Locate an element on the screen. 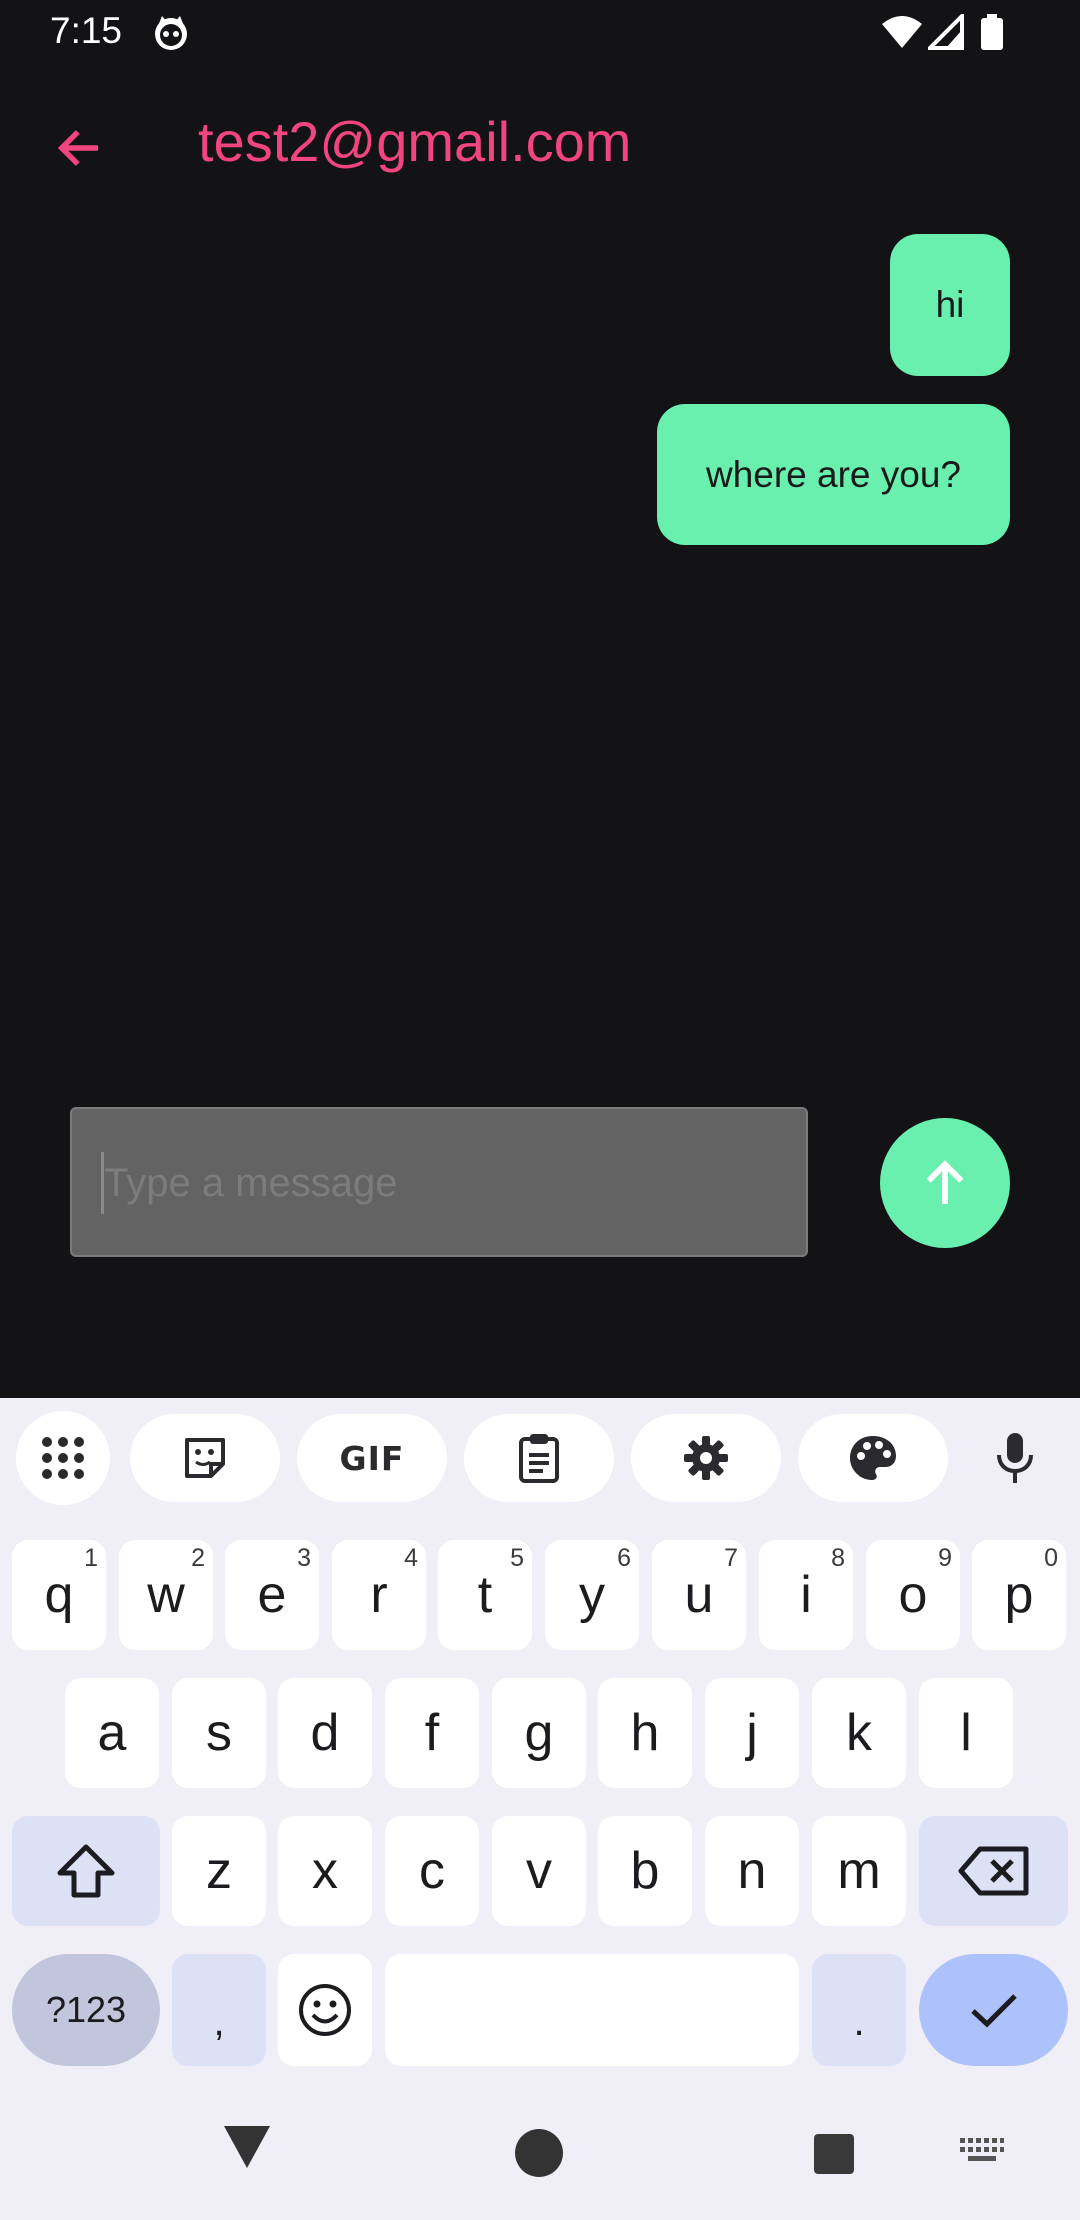  keyboard-switch-button is located at coordinates (982, 2155).